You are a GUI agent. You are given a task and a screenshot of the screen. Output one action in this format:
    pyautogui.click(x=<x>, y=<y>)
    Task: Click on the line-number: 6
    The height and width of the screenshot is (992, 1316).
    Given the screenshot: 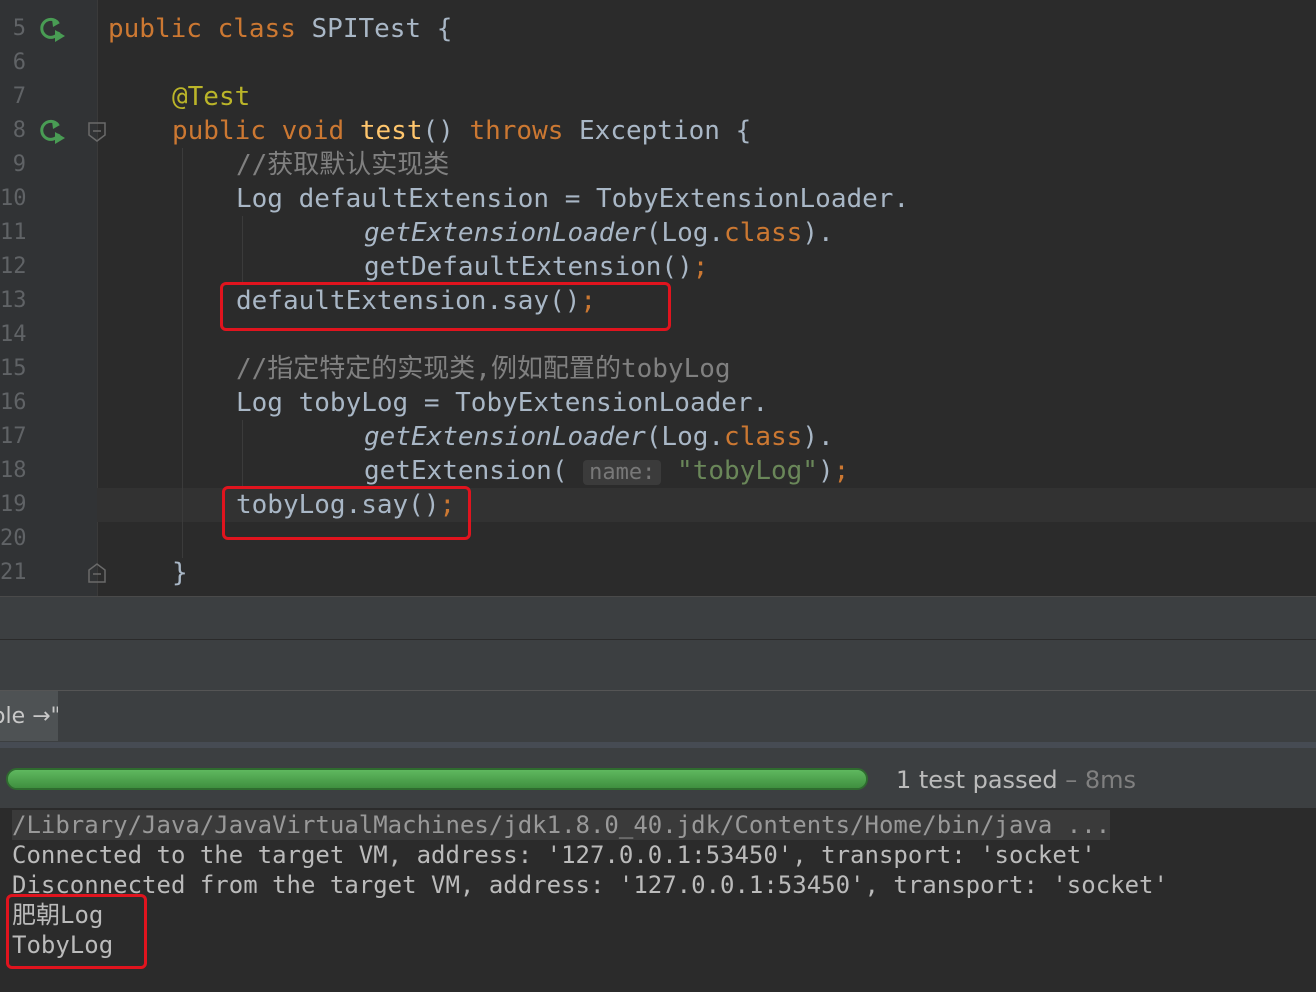 What is the action you would take?
    pyautogui.click(x=19, y=62)
    